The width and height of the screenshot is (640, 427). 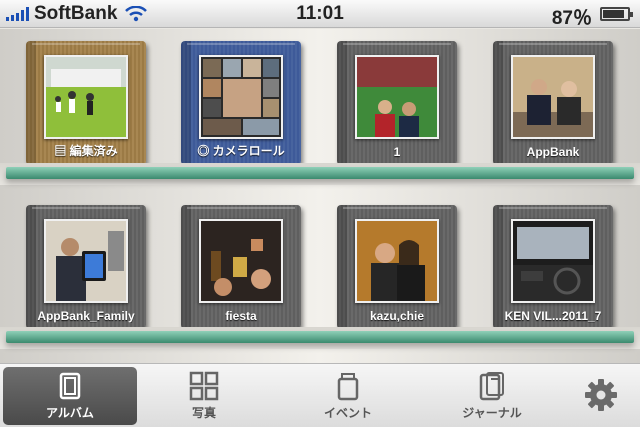 What do you see at coordinates (553, 316) in the screenshot?
I see `album-label: KEN VIL...2011_7` at bounding box center [553, 316].